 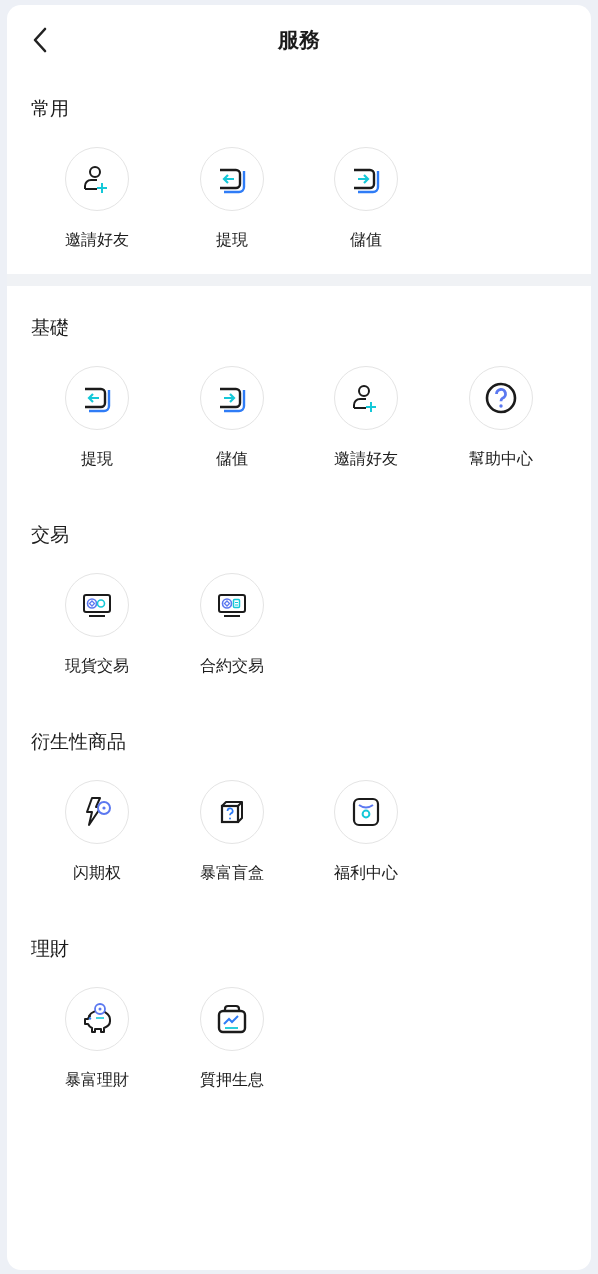 What do you see at coordinates (40, 40) in the screenshot?
I see `back-button` at bounding box center [40, 40].